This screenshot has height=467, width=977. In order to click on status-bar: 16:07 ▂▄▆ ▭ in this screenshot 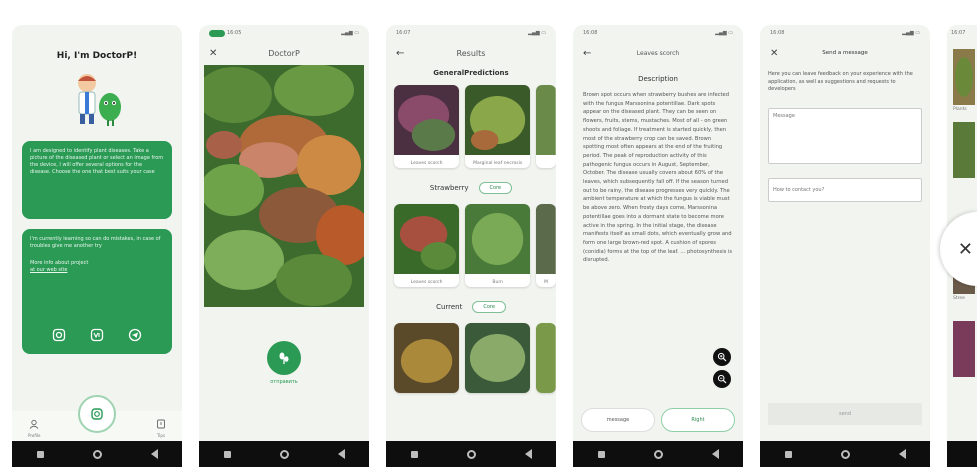, I will do `click(471, 33)`.